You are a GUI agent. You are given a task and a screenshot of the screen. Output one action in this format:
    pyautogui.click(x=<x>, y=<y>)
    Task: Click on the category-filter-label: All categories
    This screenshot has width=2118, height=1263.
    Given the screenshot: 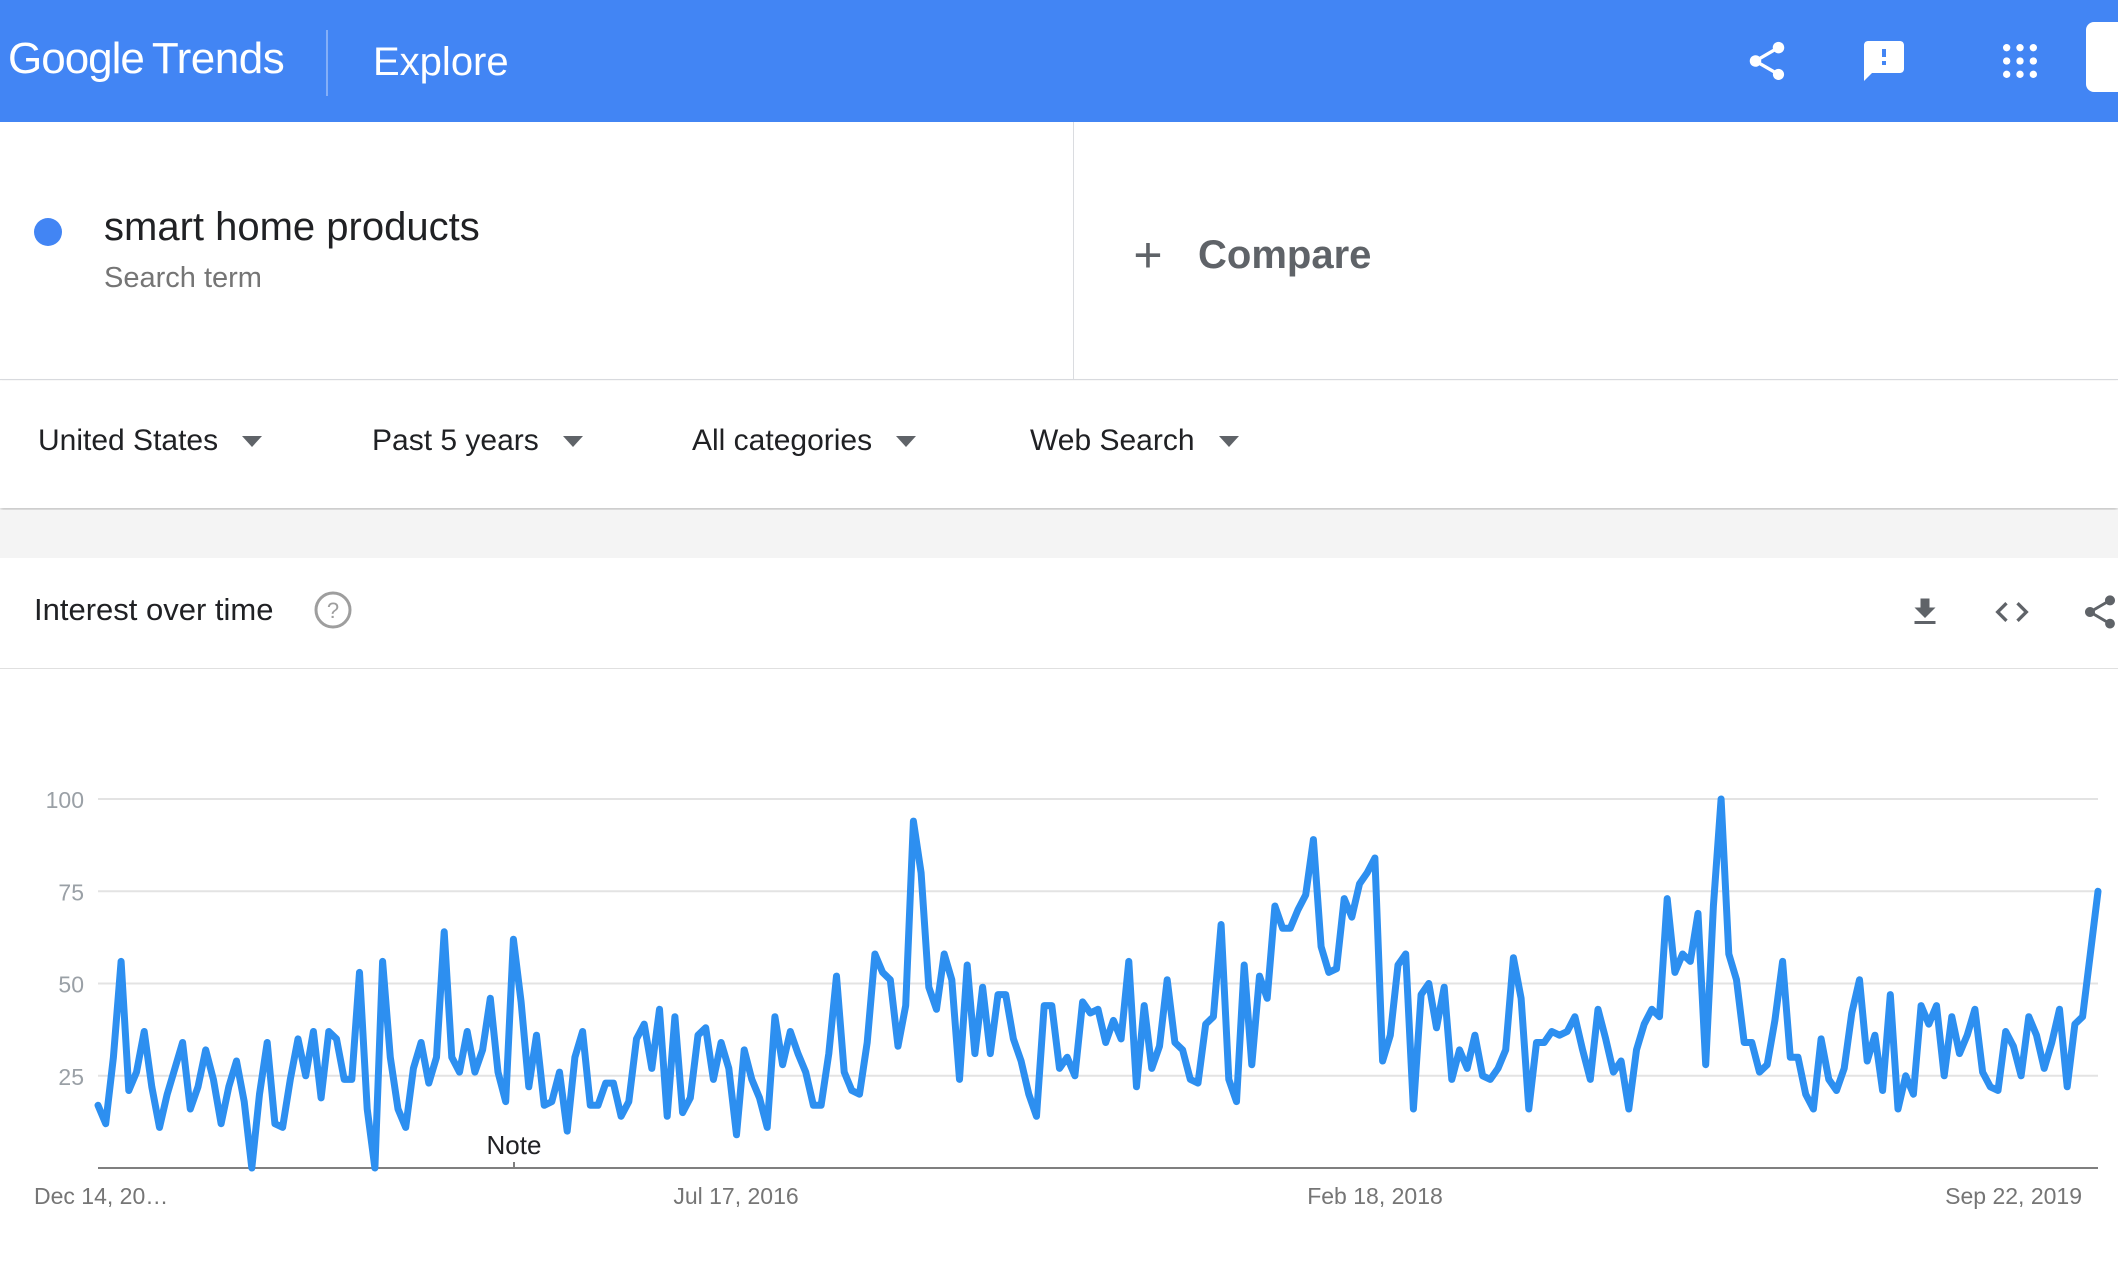 What is the action you would take?
    pyautogui.click(x=782, y=440)
    